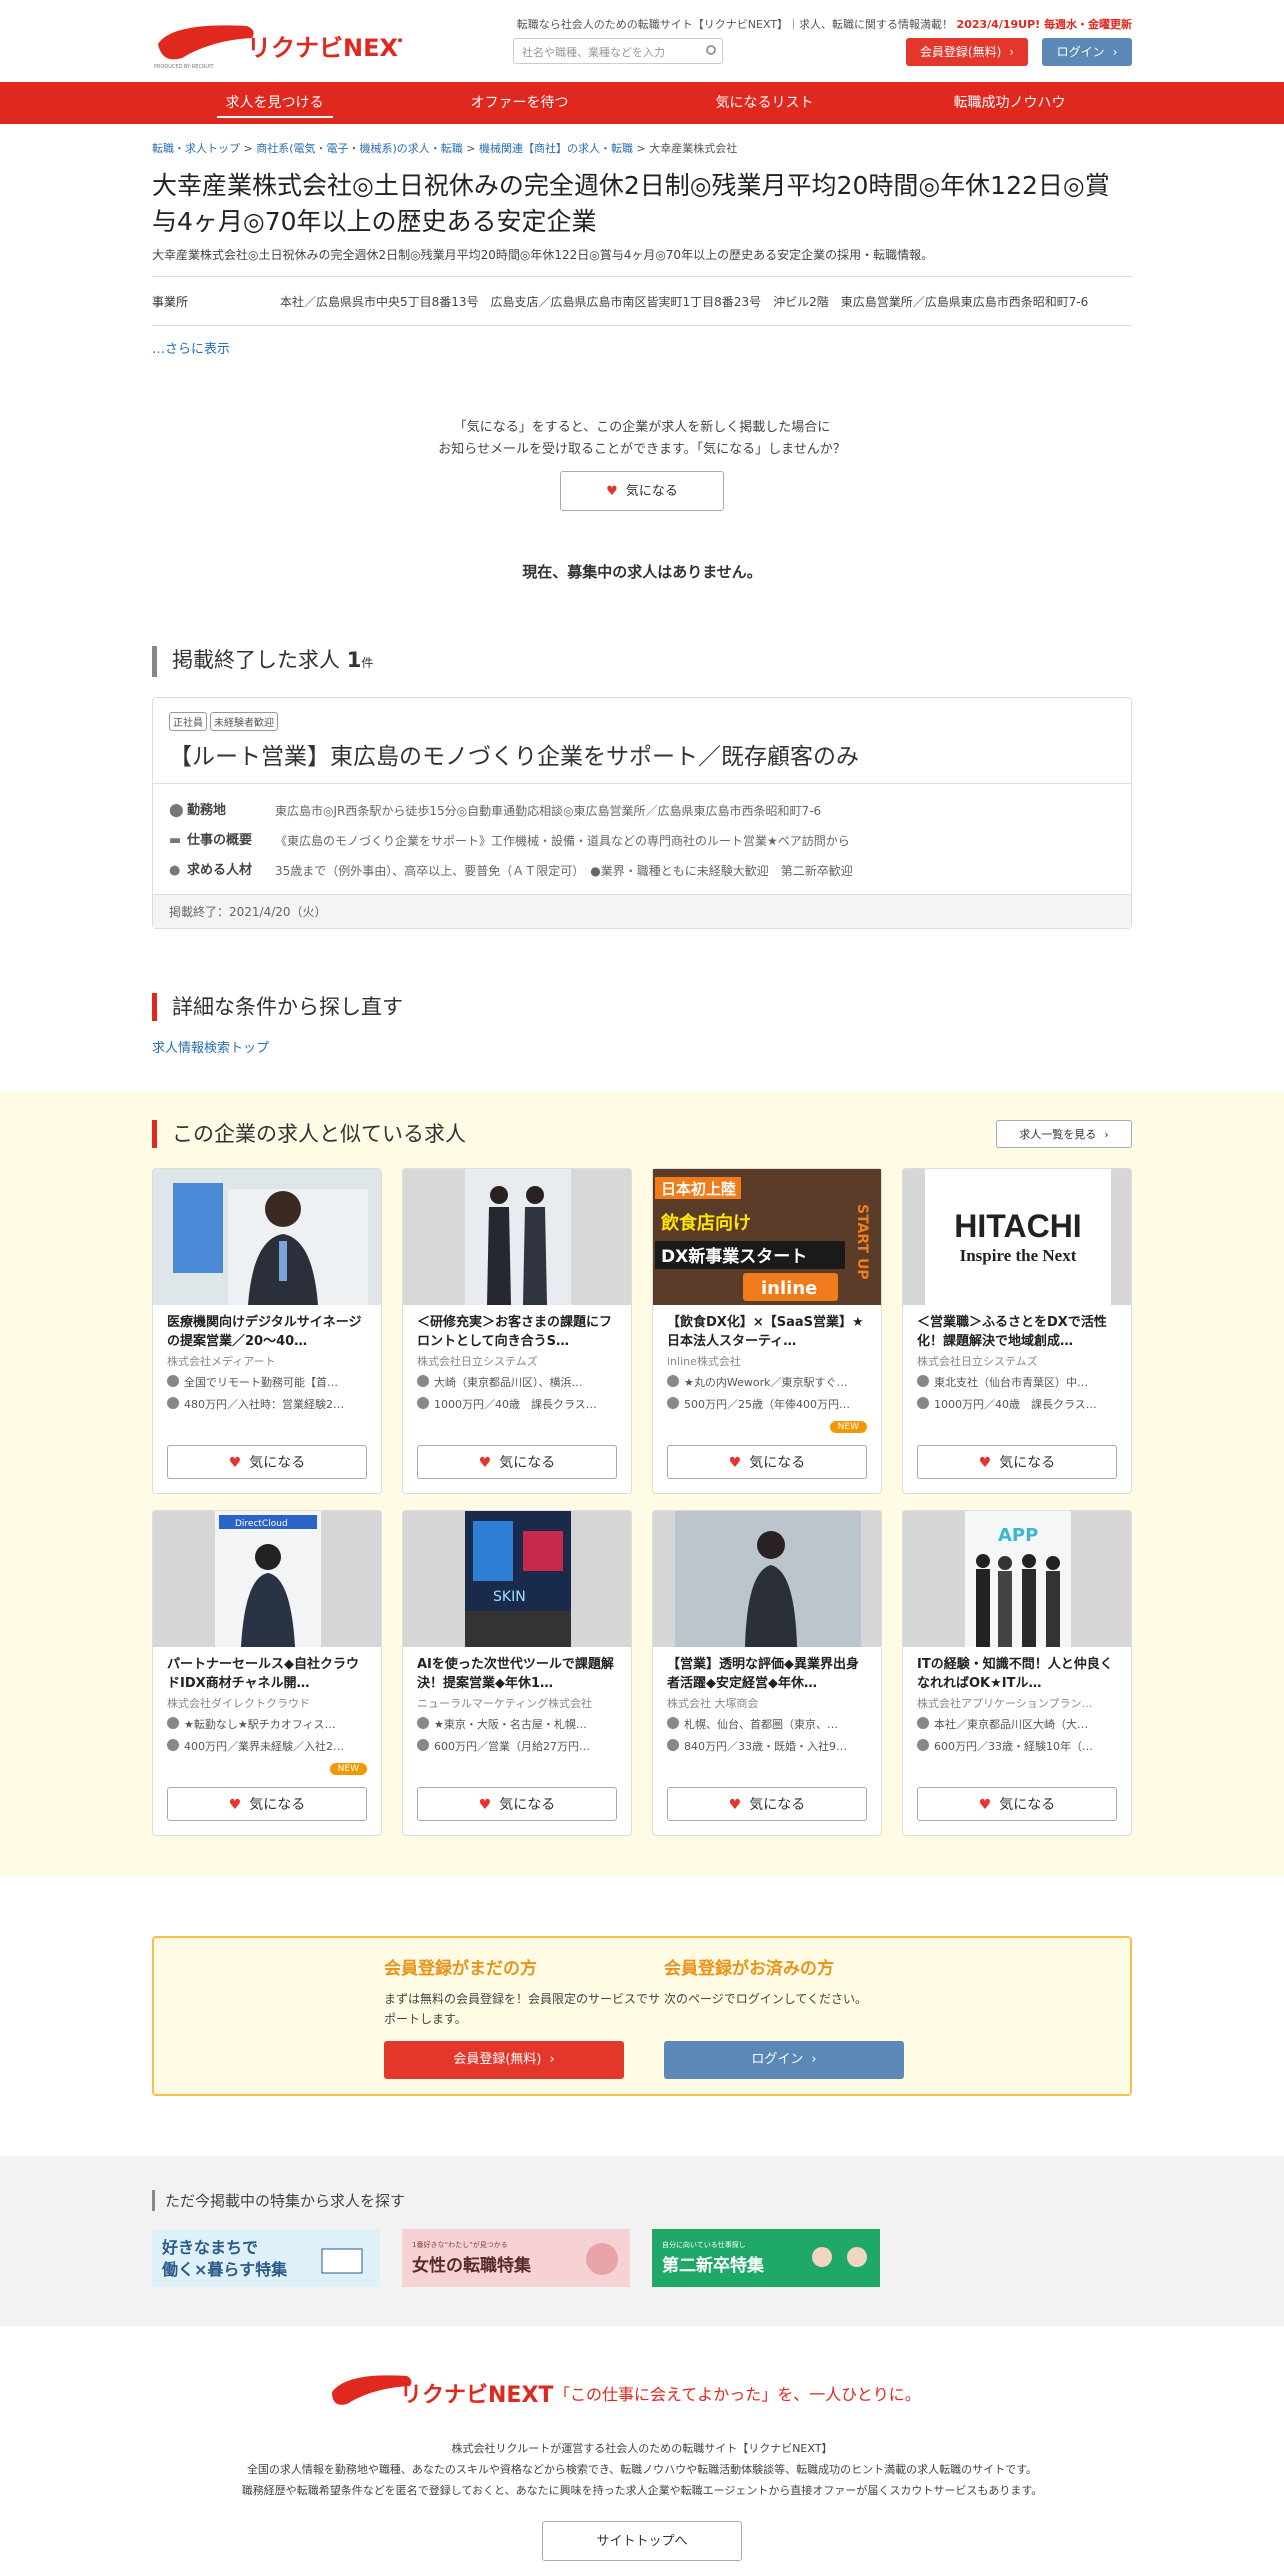  What do you see at coordinates (175, 870) in the screenshot?
I see `person-icon: ●` at bounding box center [175, 870].